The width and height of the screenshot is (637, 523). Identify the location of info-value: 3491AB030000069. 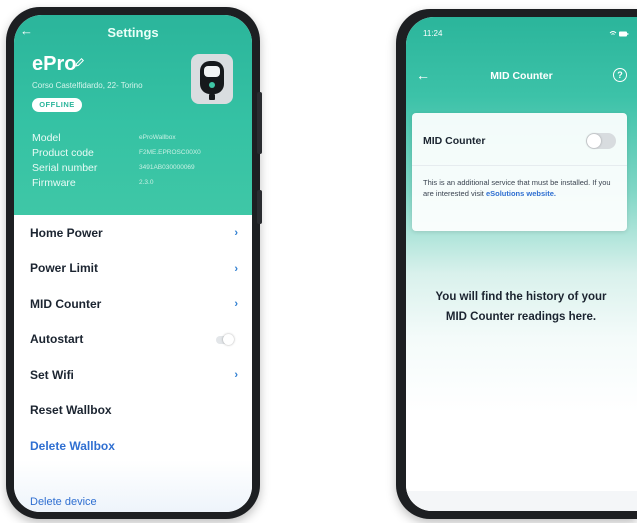
(167, 167).